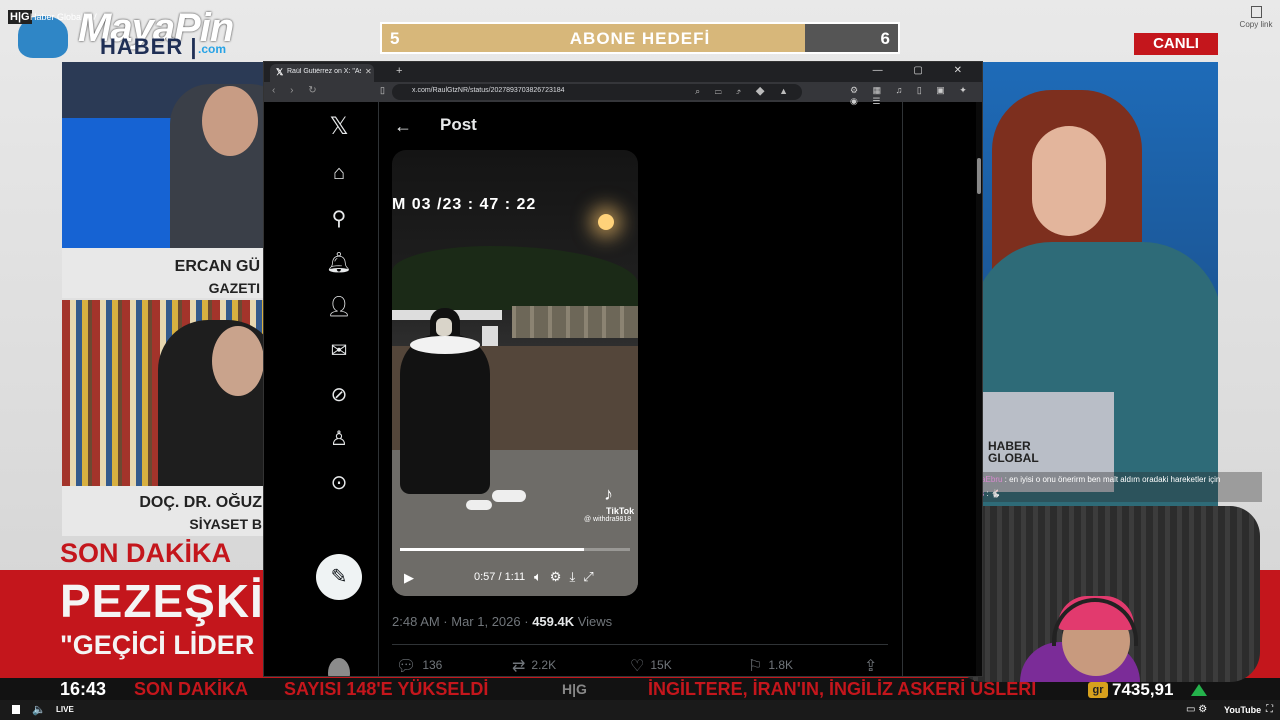  What do you see at coordinates (157, 645) in the screenshot?
I see `subheadline: "GEÇİCİ LİDER` at bounding box center [157, 645].